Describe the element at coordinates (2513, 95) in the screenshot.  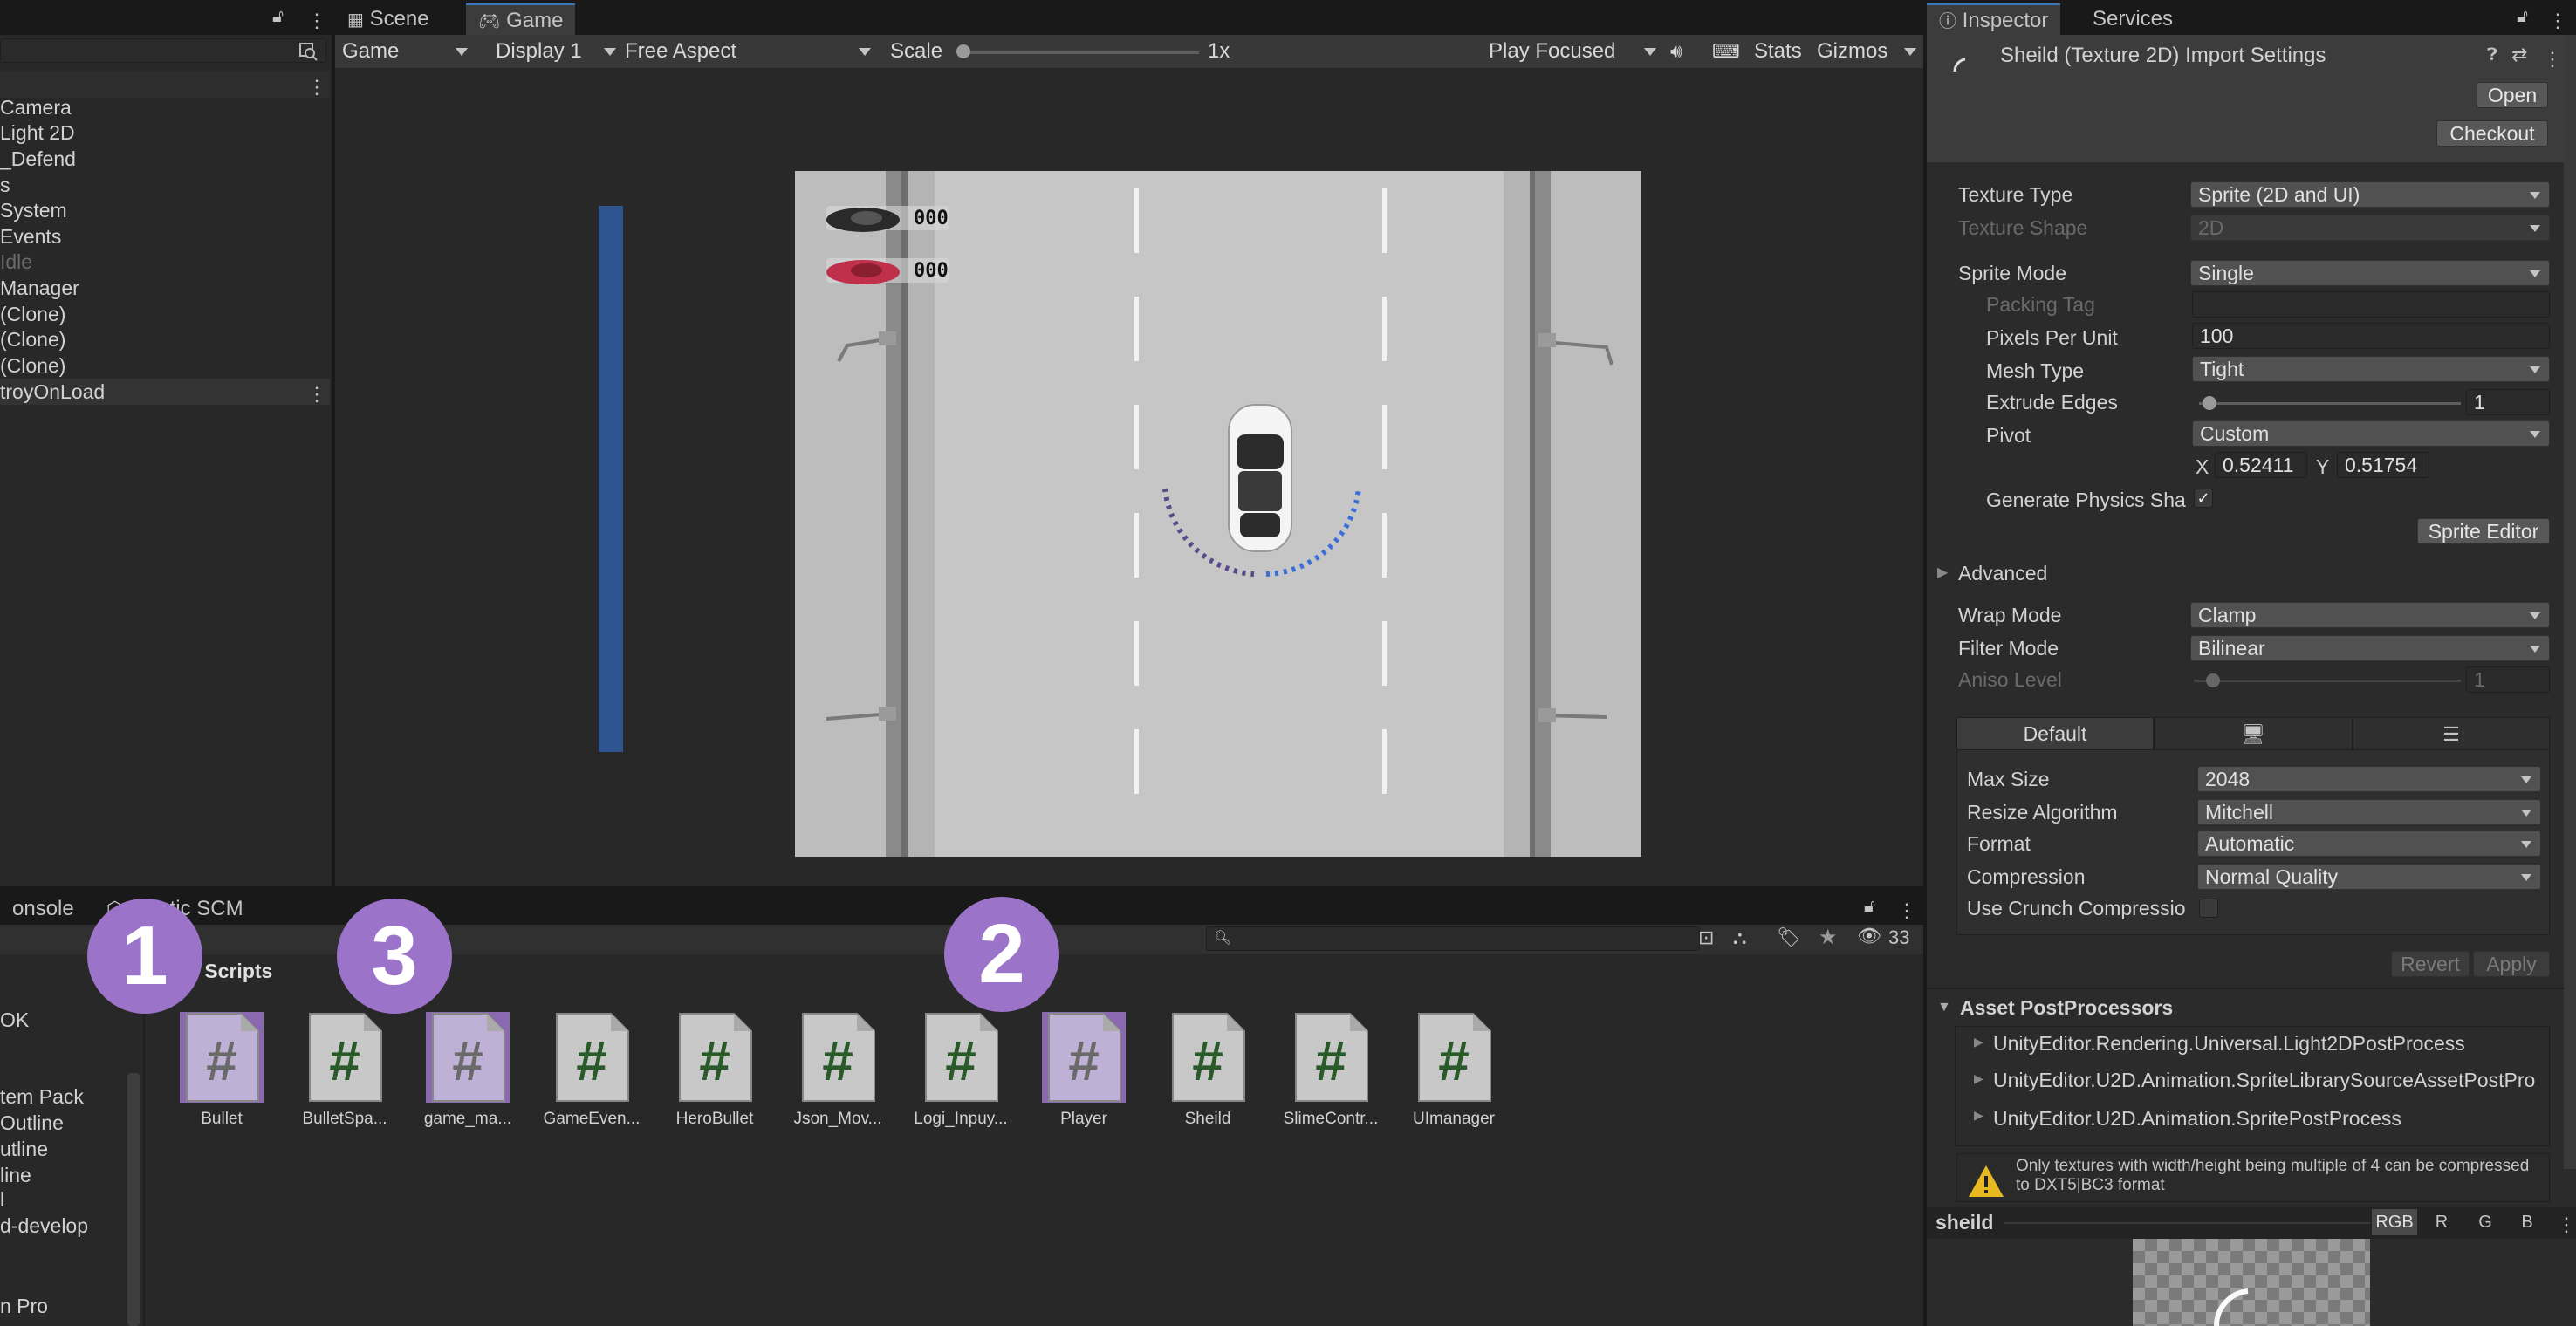
I see `open-button: Open` at that location.